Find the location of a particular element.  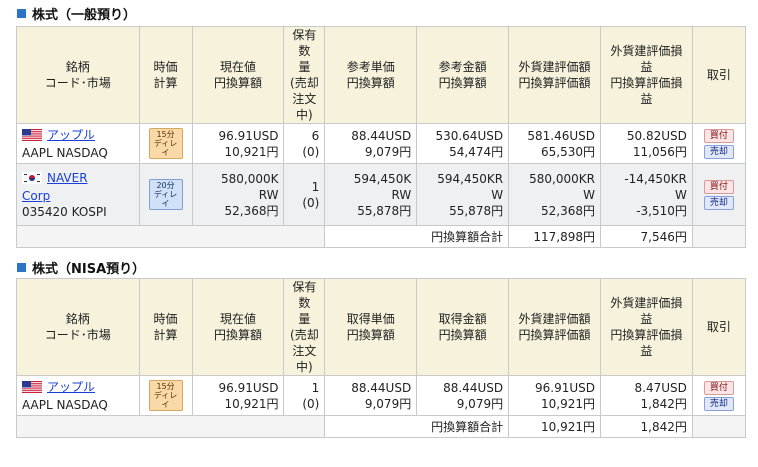

total-row: 円換算額合計 10,921円 1,842円 is located at coordinates (381, 426).